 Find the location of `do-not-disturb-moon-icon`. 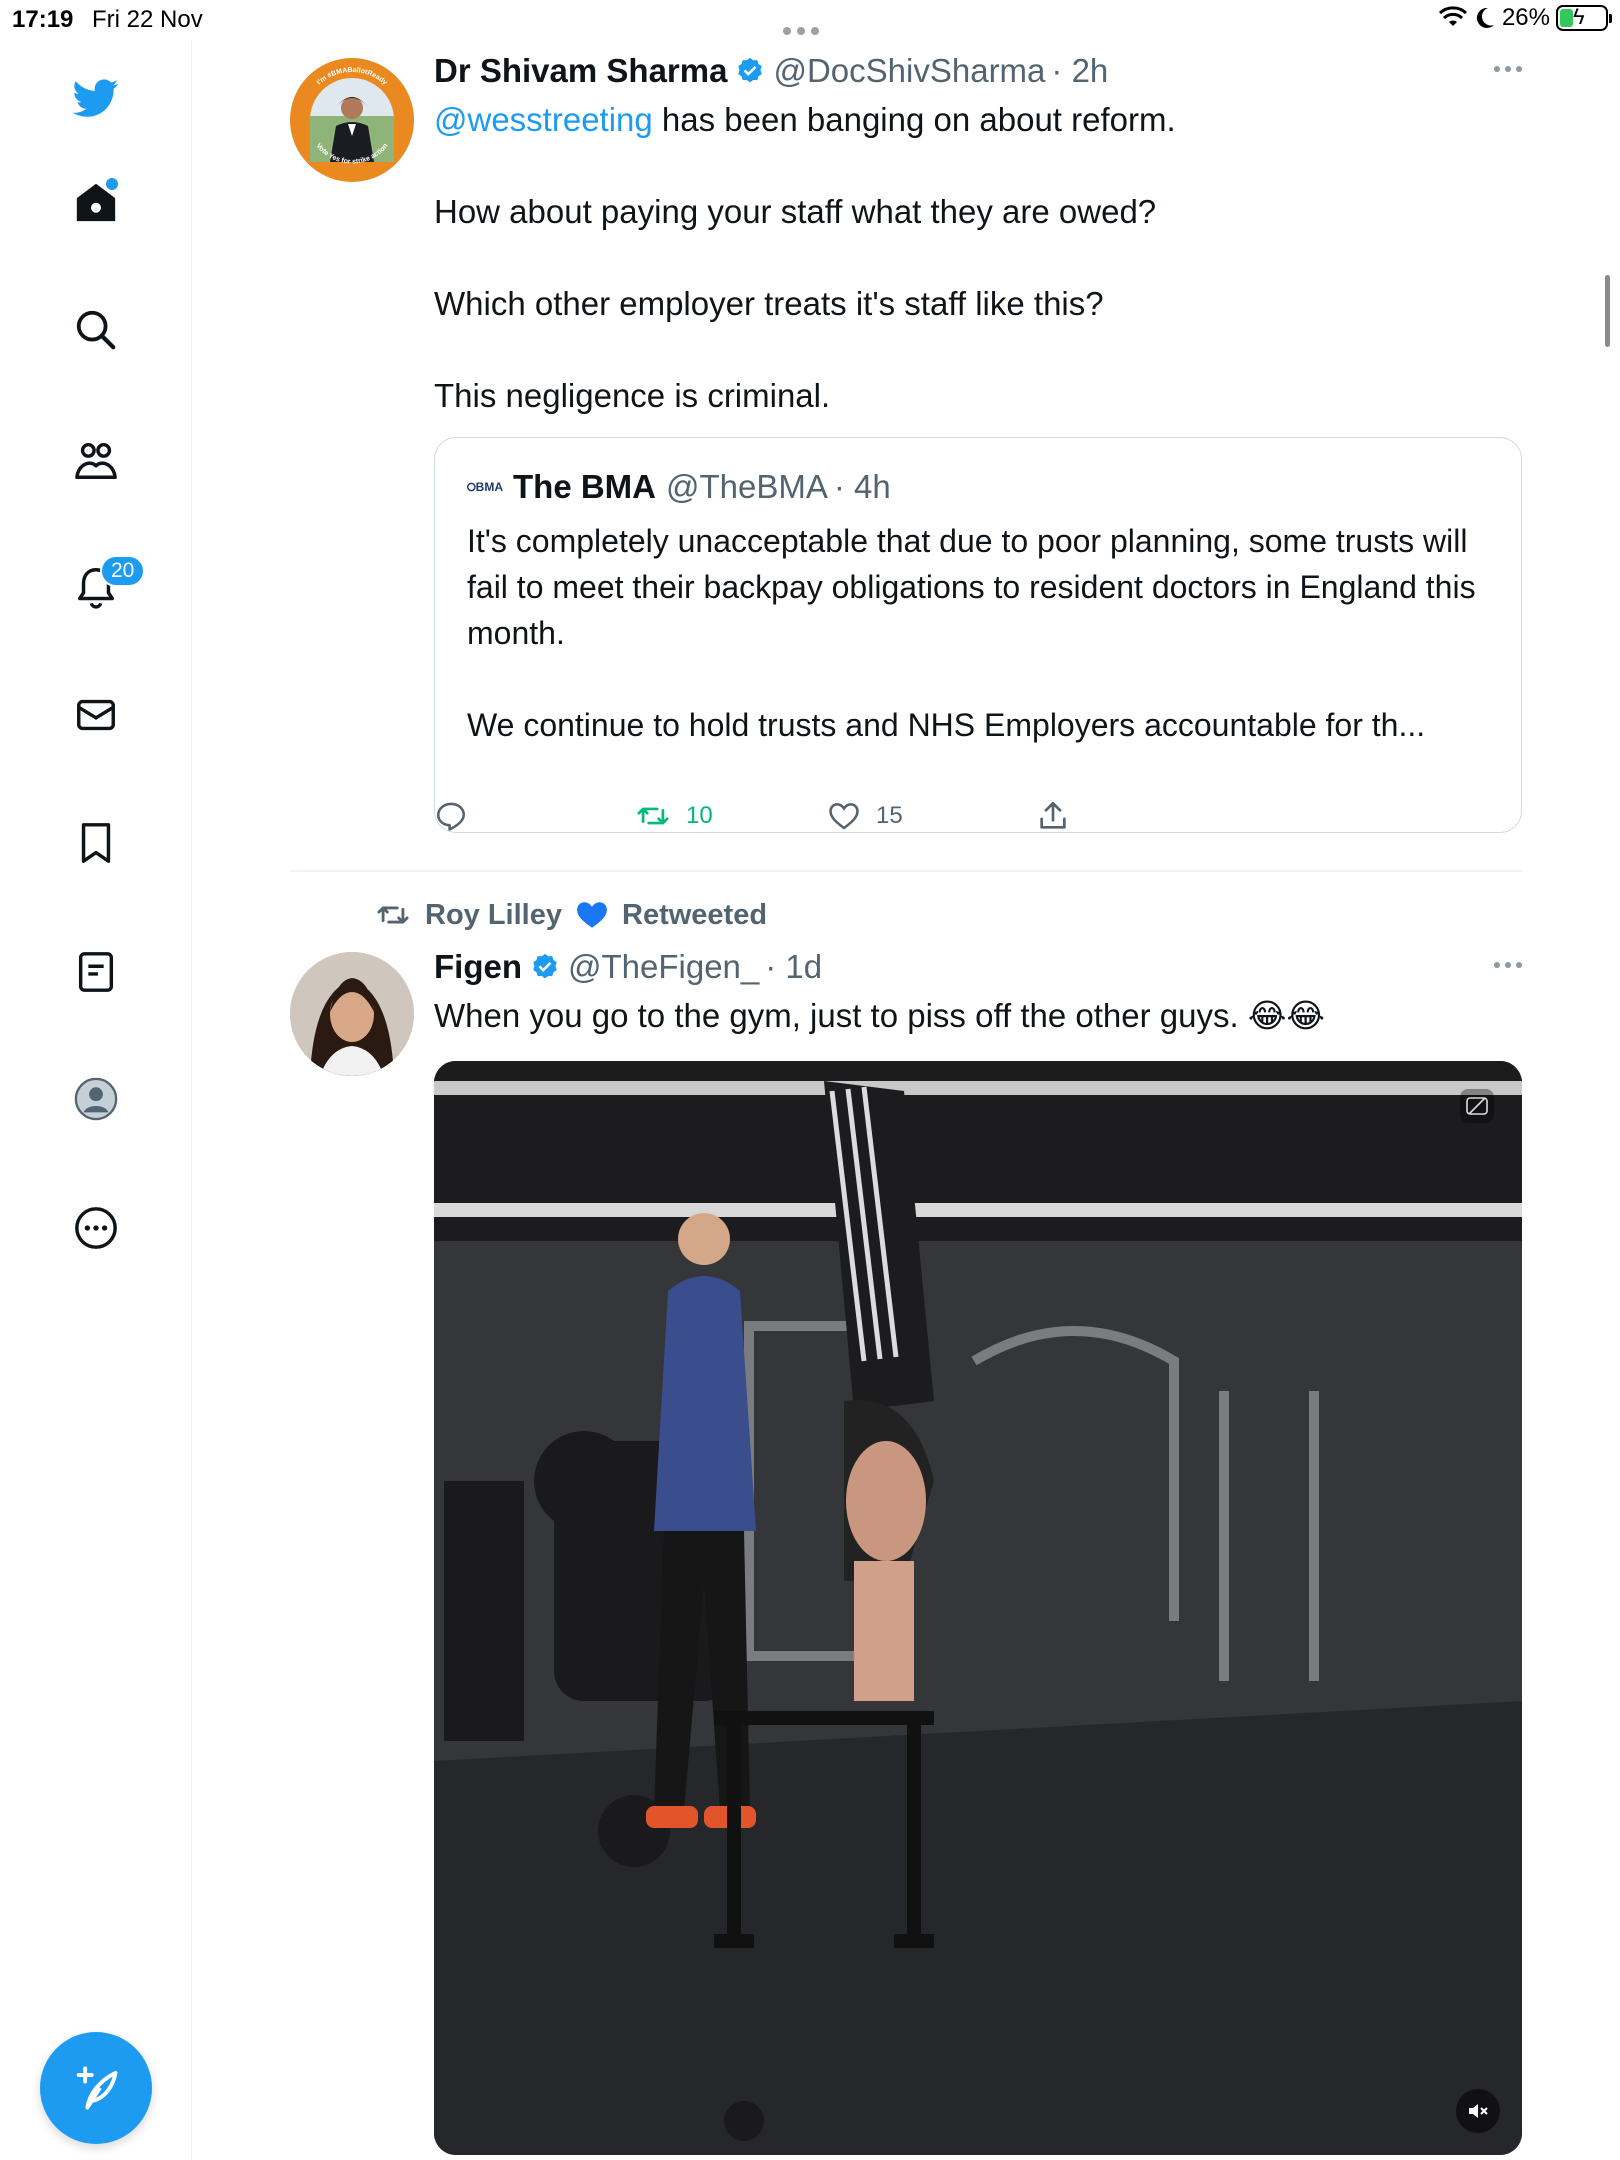

do-not-disturb-moon-icon is located at coordinates (1485, 17).